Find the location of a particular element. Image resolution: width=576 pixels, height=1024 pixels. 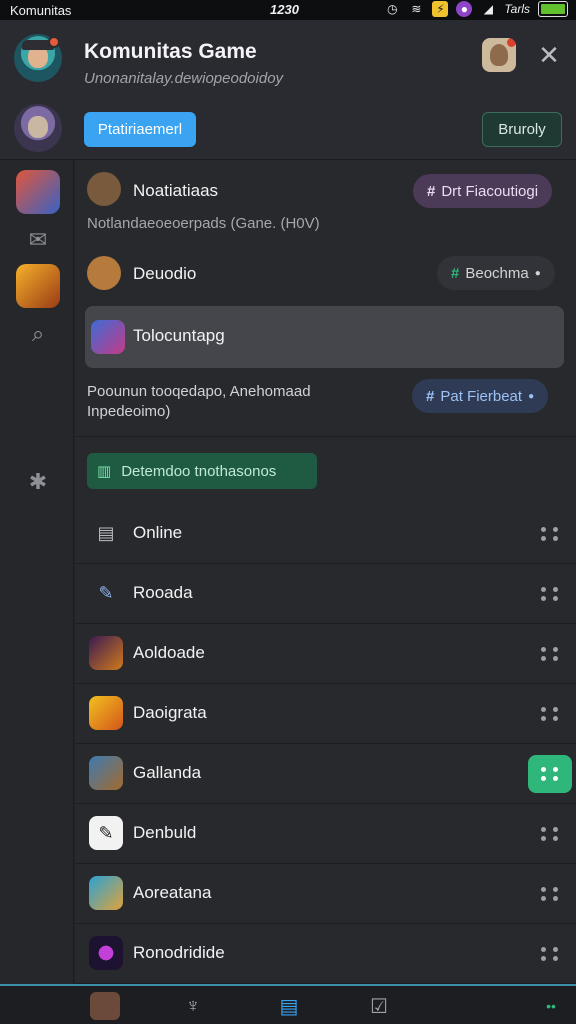

list-item-label: Daoigrata is located at coordinates (170, 712).